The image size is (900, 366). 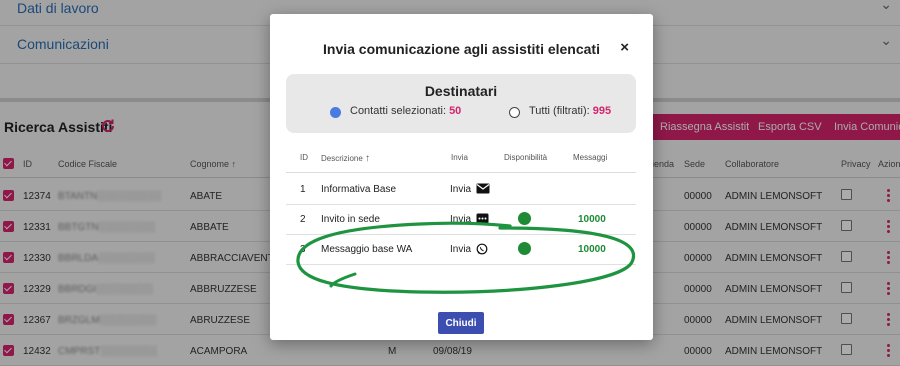 What do you see at coordinates (303, 249) in the screenshot?
I see `template-id: 3` at bounding box center [303, 249].